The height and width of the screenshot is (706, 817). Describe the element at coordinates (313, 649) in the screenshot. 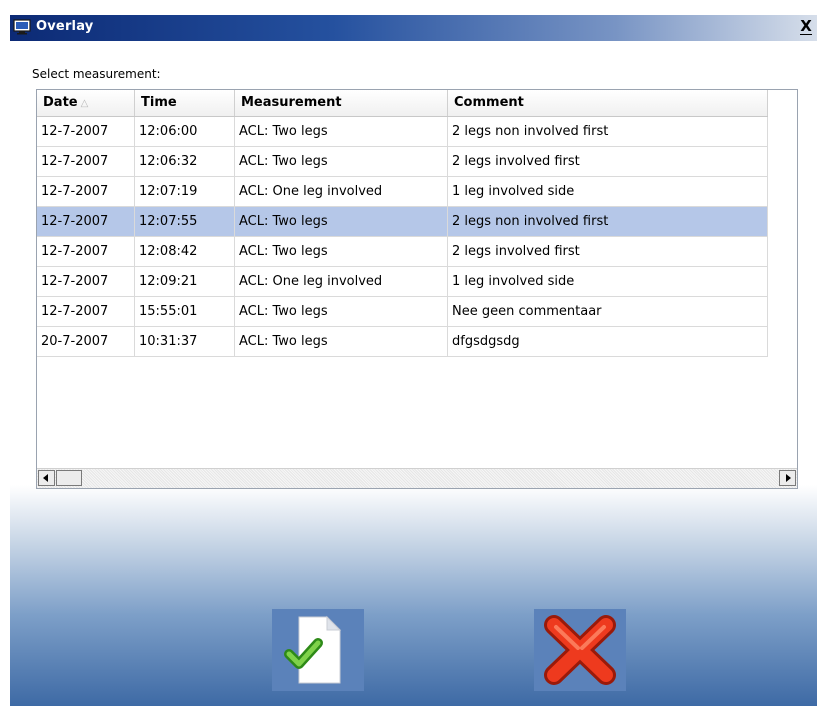

I see `document-check-icon` at that location.